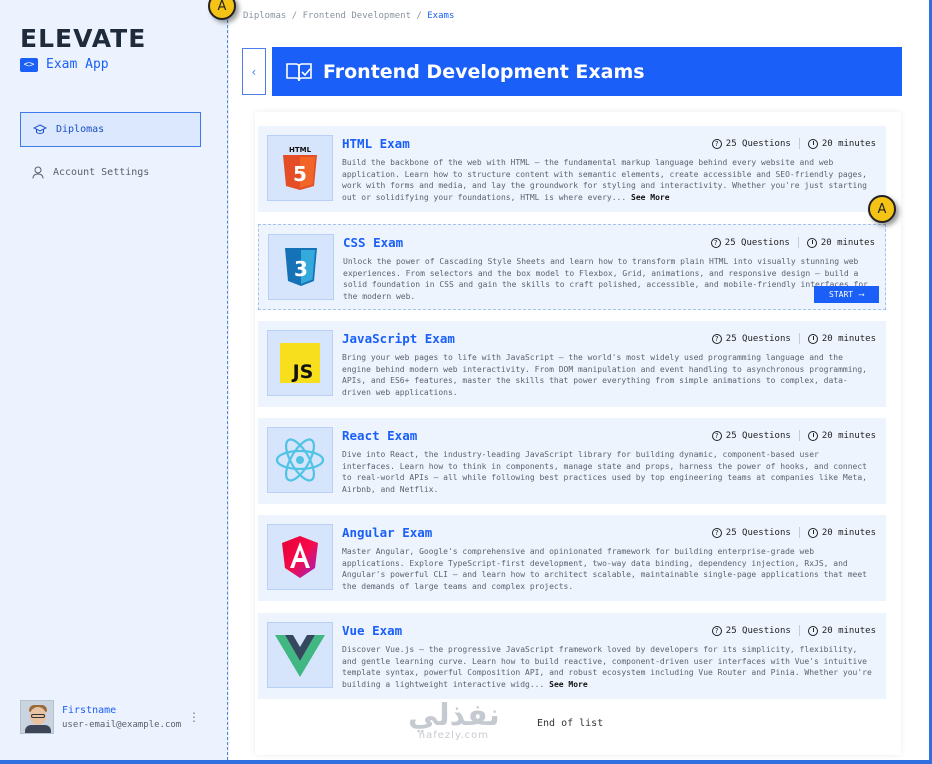 The width and height of the screenshot is (932, 764). What do you see at coordinates (570, 723) in the screenshot?
I see `end-of-list-label: End of list` at bounding box center [570, 723].